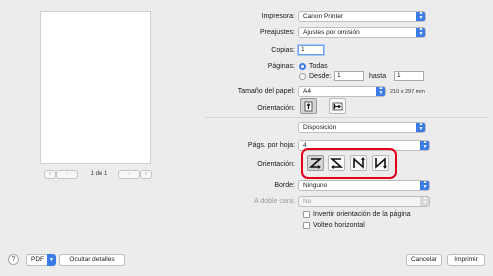  I want to click on pages-to-field: 1, so click(409, 76).